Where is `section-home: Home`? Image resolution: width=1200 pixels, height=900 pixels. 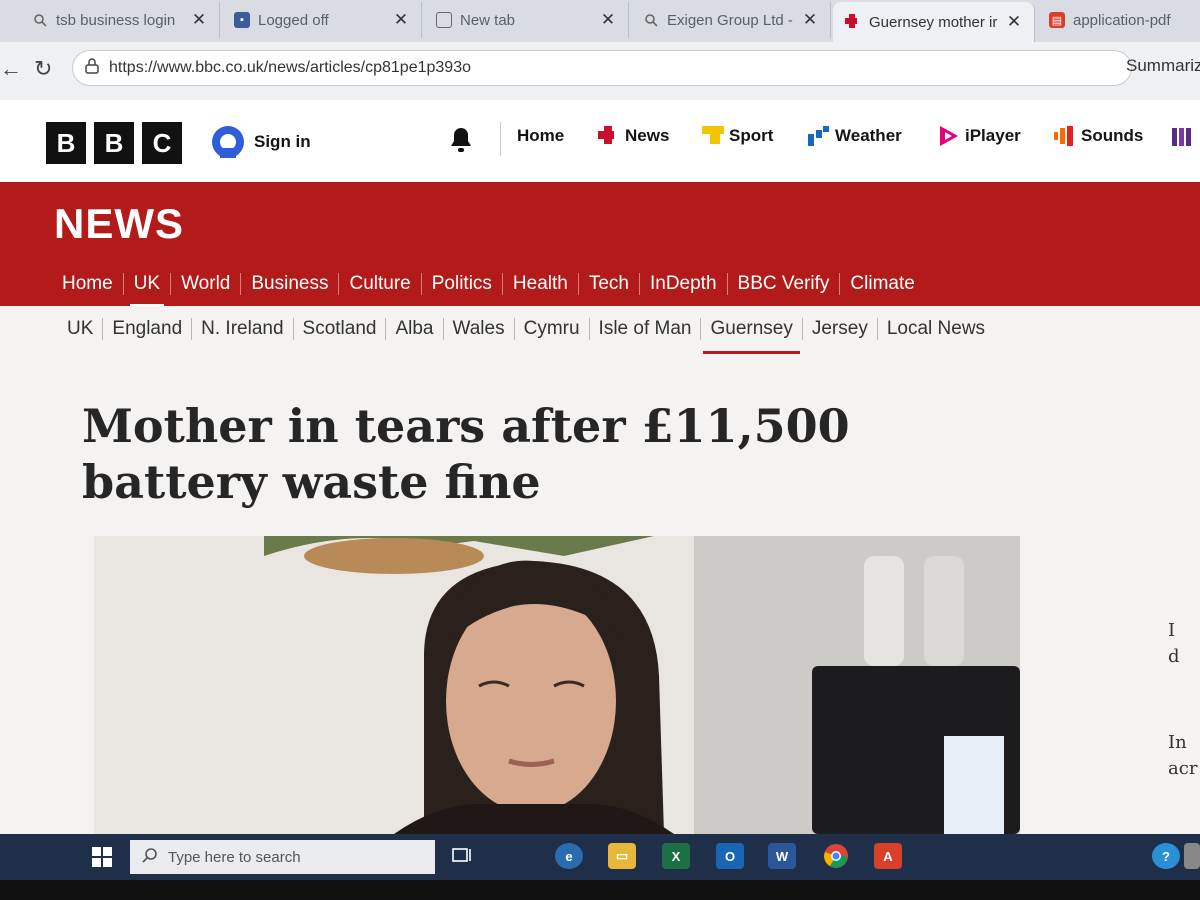 section-home: Home is located at coordinates (88, 284).